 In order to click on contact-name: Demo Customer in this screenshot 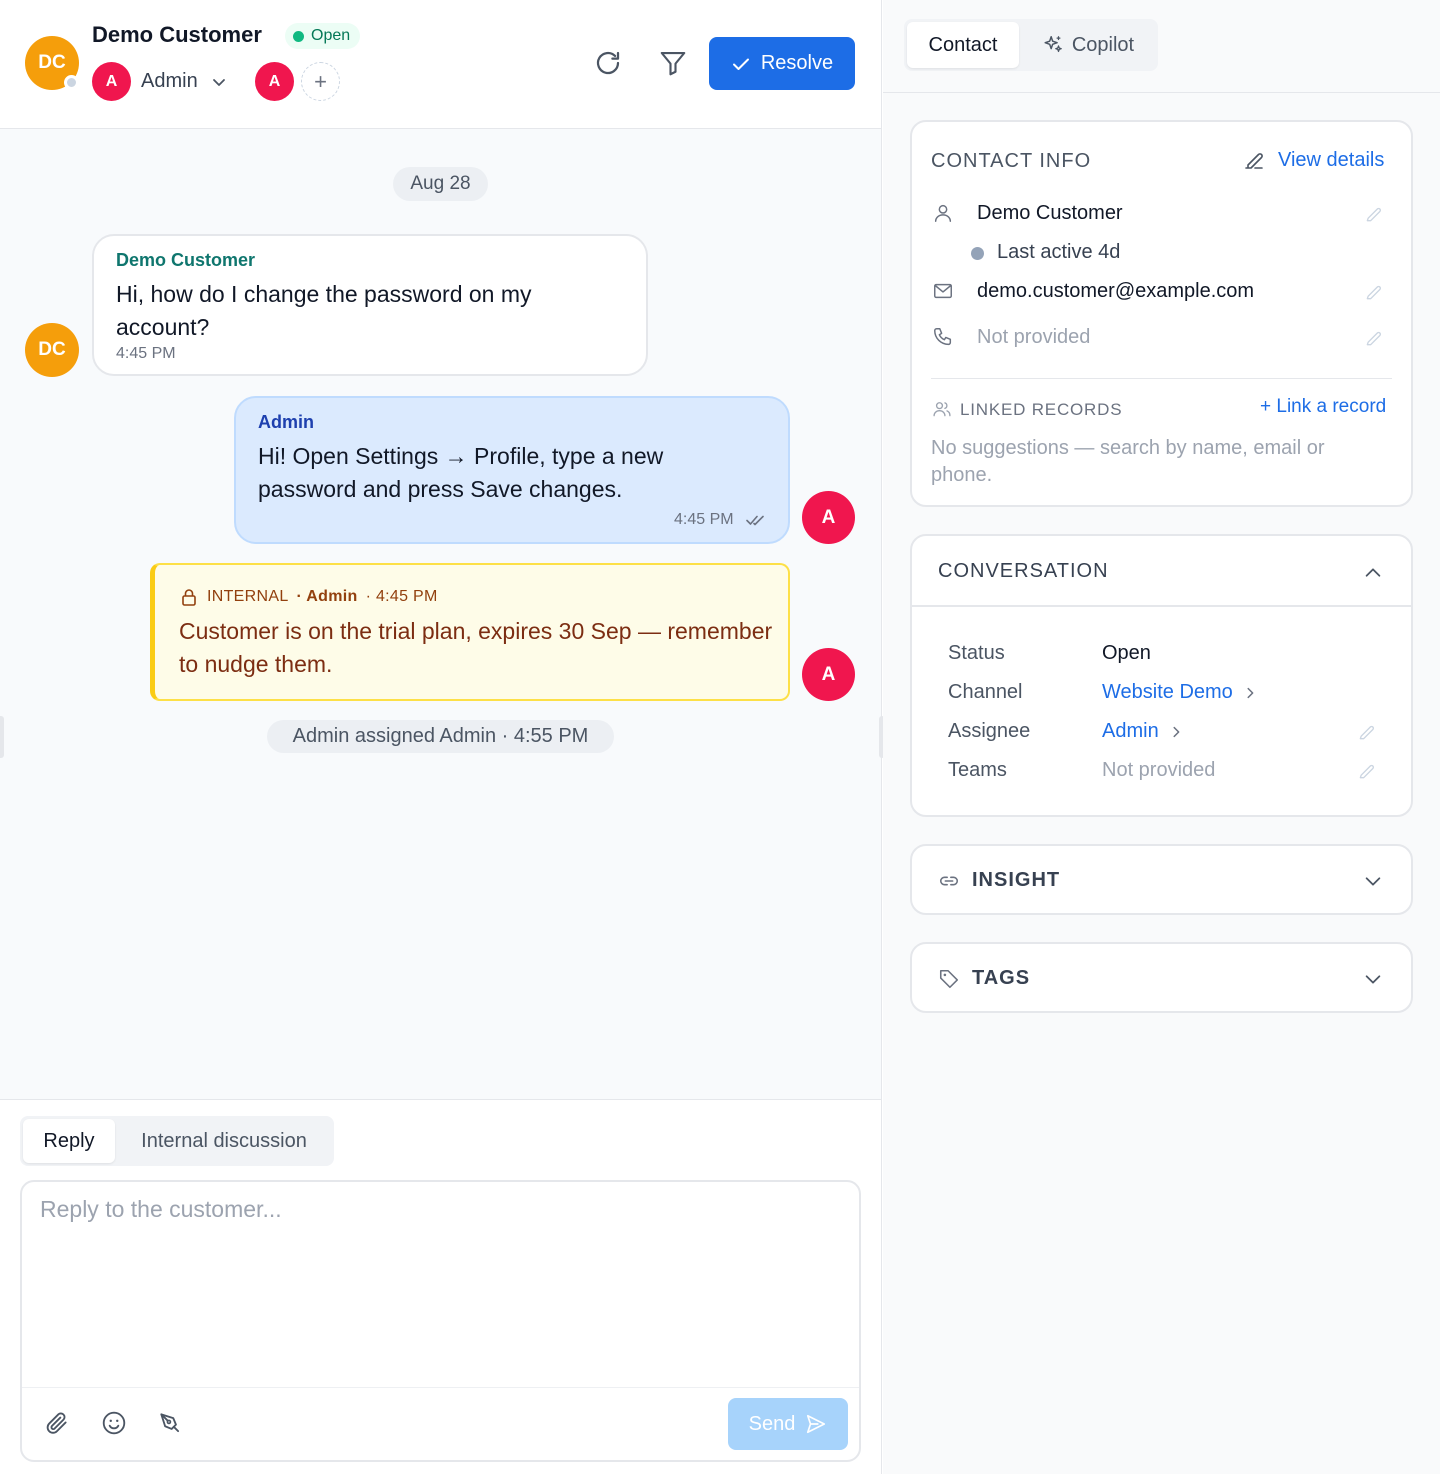, I will do `click(1050, 213)`.